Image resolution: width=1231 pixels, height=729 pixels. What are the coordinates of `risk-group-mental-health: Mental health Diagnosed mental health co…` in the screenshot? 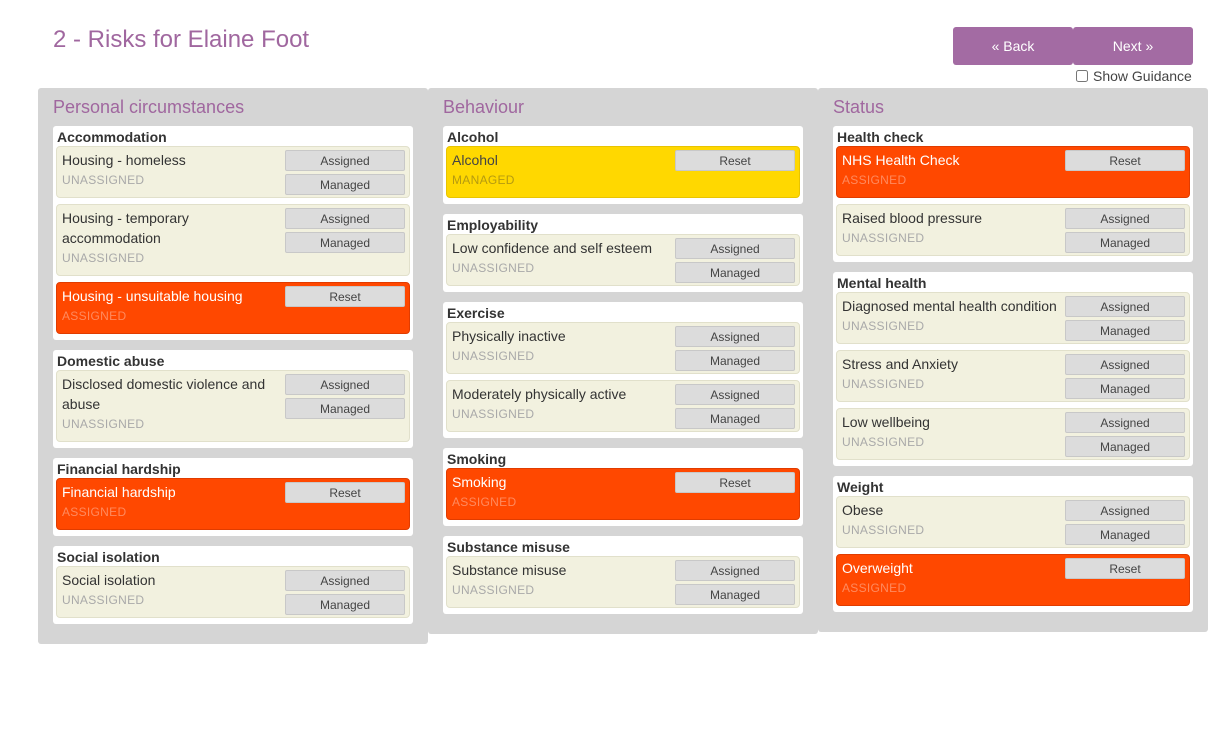 It's located at (1013, 369).